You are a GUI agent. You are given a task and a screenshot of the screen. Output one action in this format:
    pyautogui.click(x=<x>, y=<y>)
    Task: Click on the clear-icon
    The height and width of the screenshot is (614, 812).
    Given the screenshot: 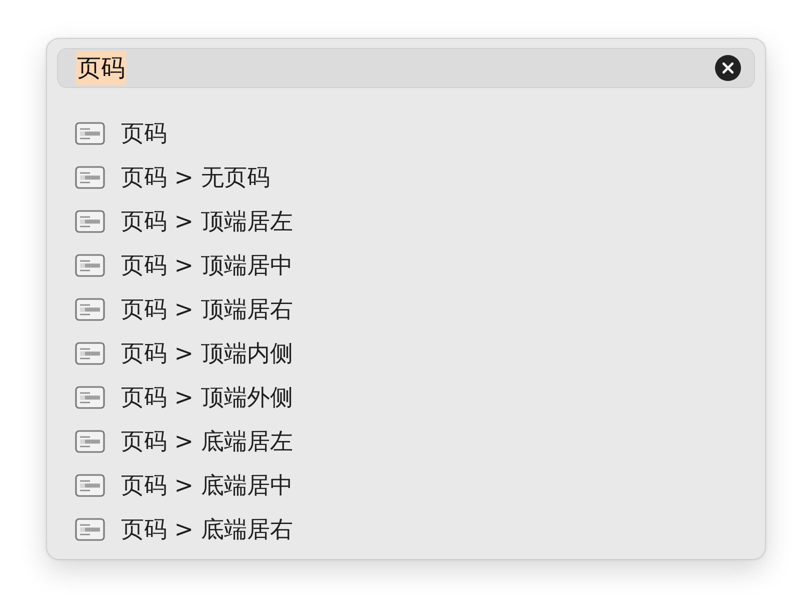 What is the action you would take?
    pyautogui.click(x=728, y=68)
    